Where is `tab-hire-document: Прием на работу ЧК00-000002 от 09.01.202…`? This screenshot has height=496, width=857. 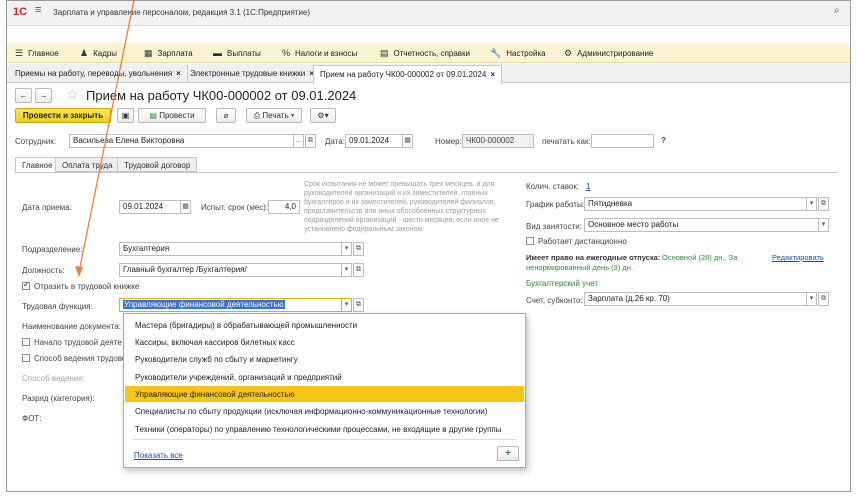 tab-hire-document: Прием на работу ЧК00-000002 от 09.01.202… is located at coordinates (408, 74).